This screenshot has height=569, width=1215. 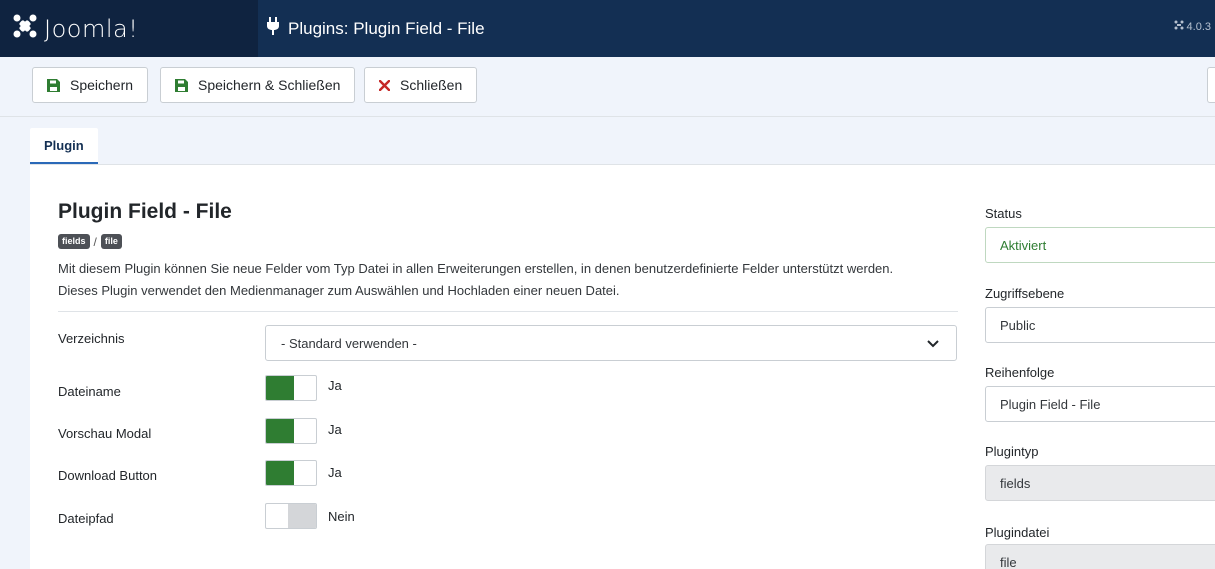 What do you see at coordinates (102, 85) in the screenshot?
I see `save-button-label: Speichern` at bounding box center [102, 85].